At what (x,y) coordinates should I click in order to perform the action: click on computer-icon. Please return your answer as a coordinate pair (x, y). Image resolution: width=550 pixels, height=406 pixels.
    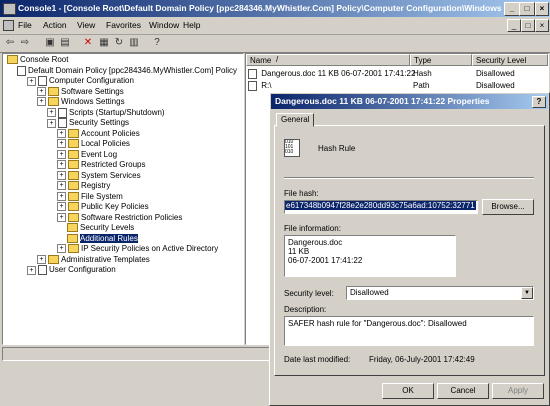
    Looking at the image, I should click on (42, 81).